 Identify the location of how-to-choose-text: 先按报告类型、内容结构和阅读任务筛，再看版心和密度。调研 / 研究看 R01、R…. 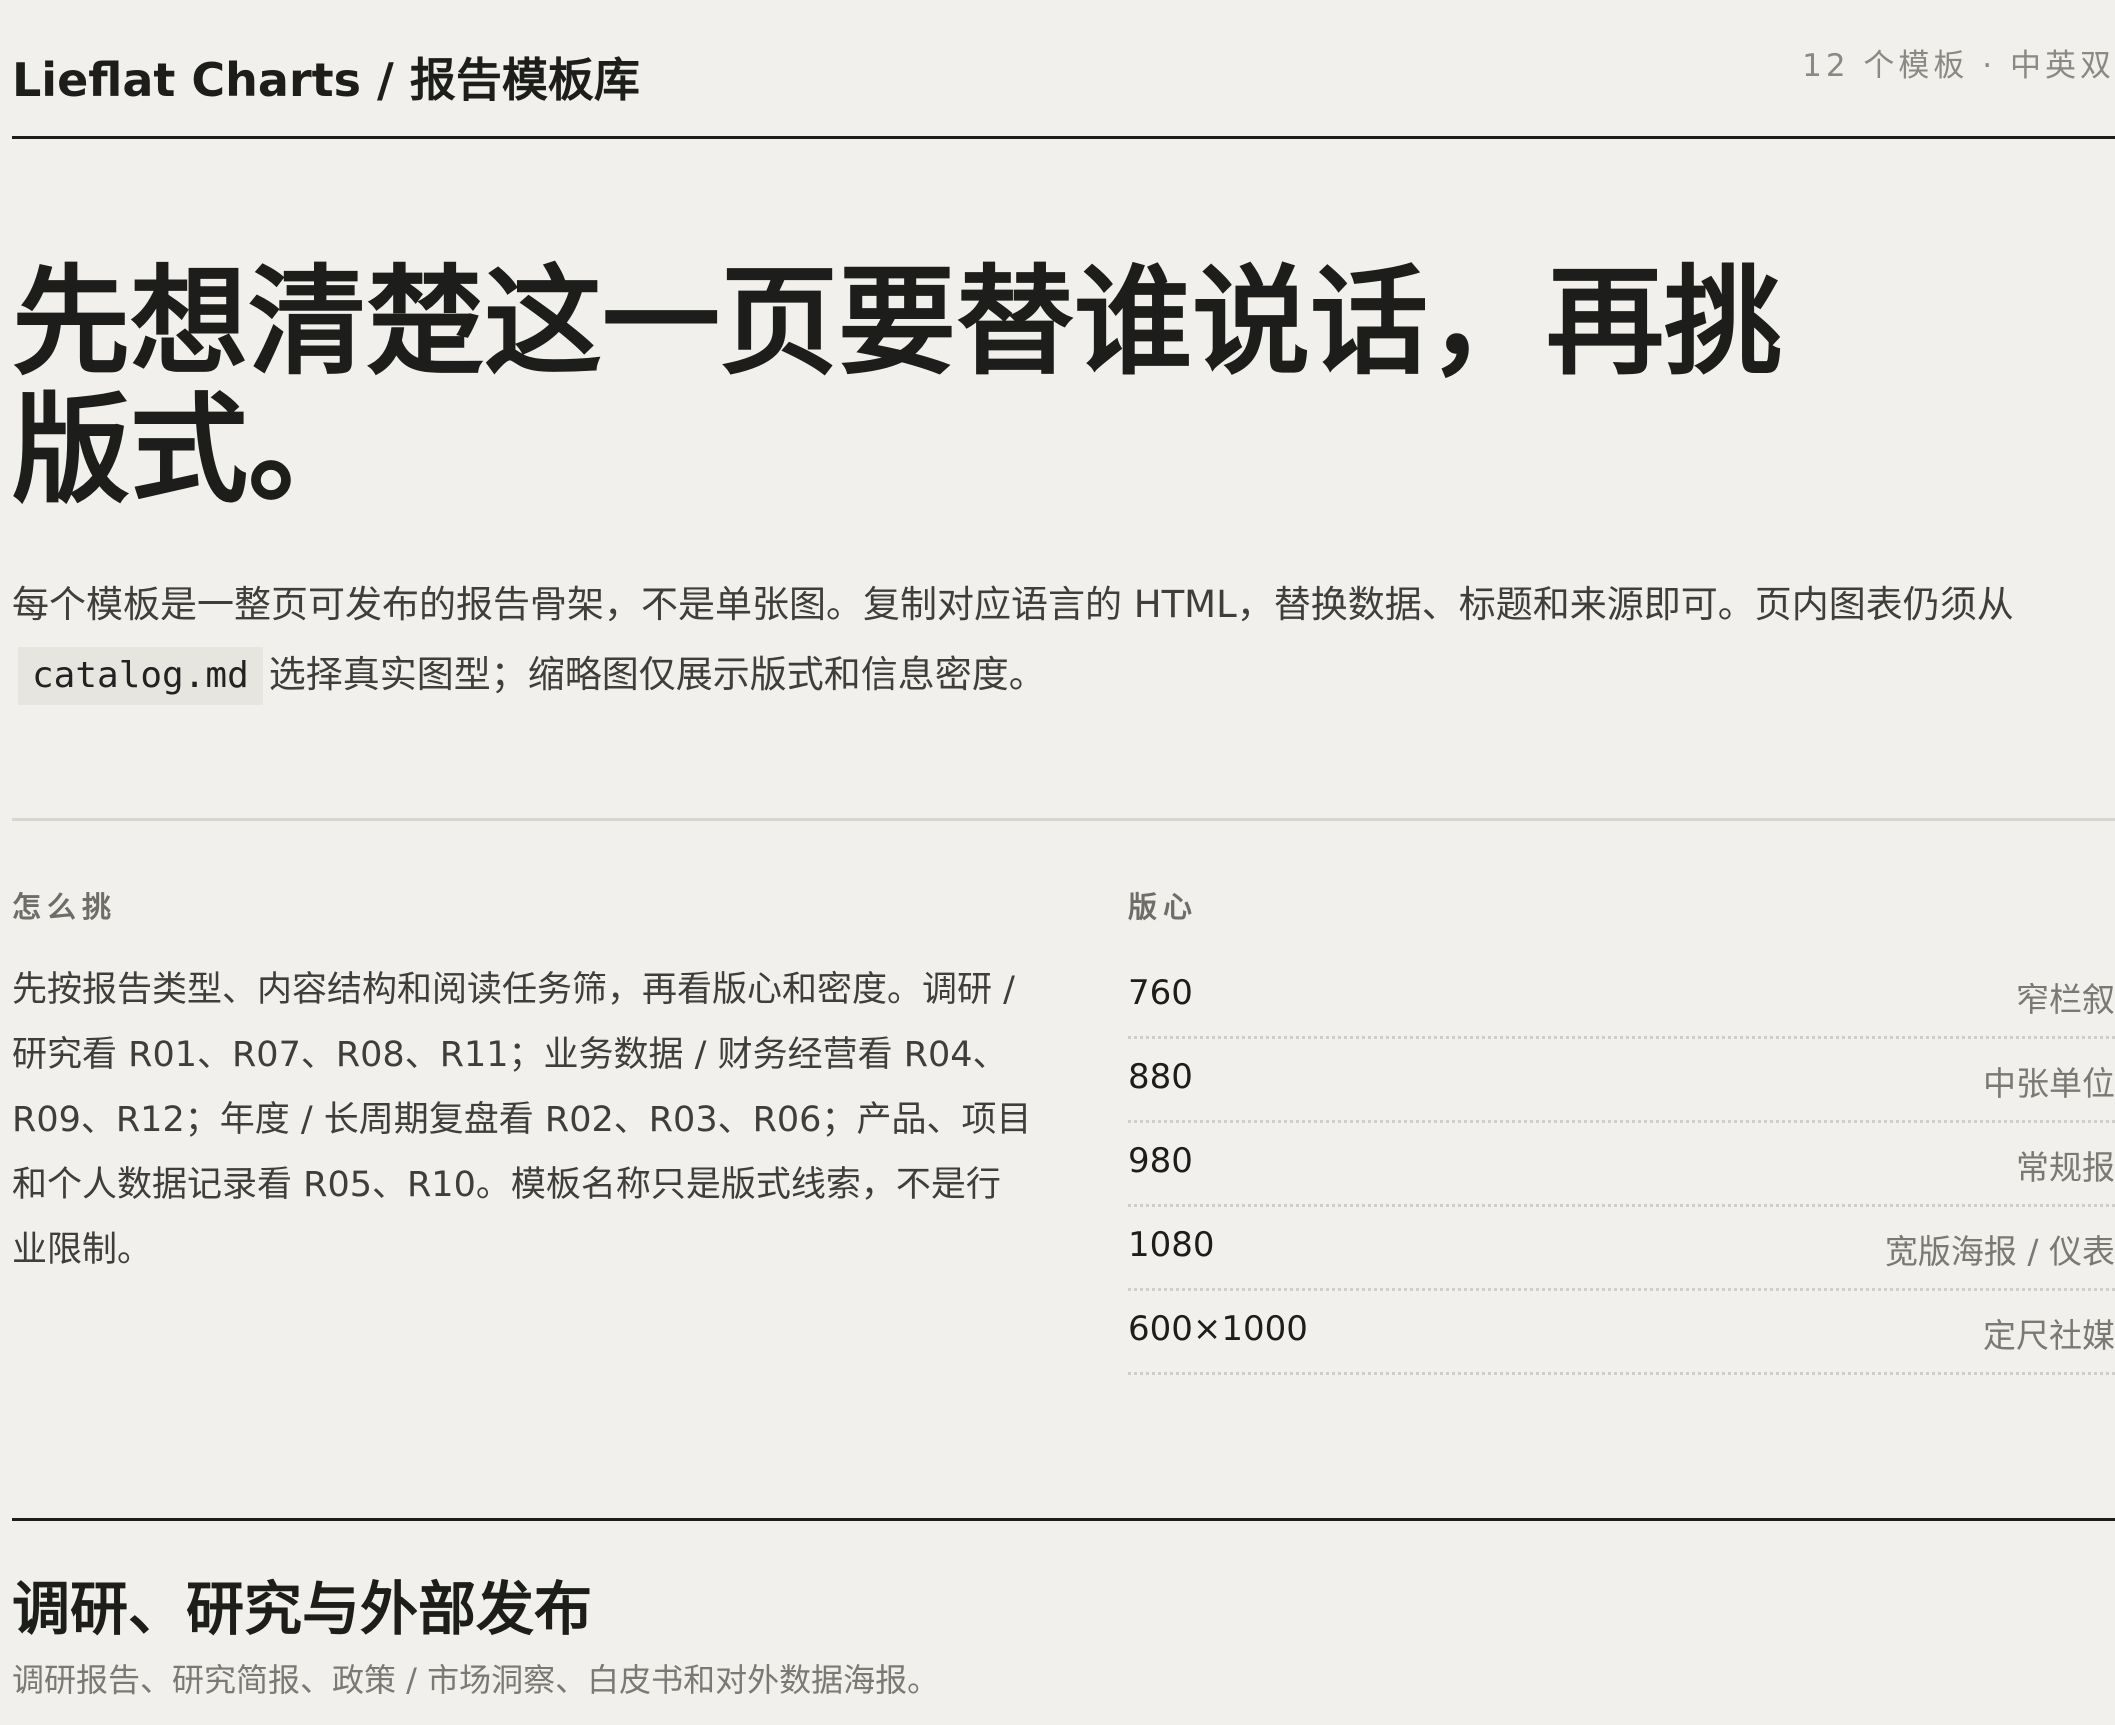
(522, 1120).